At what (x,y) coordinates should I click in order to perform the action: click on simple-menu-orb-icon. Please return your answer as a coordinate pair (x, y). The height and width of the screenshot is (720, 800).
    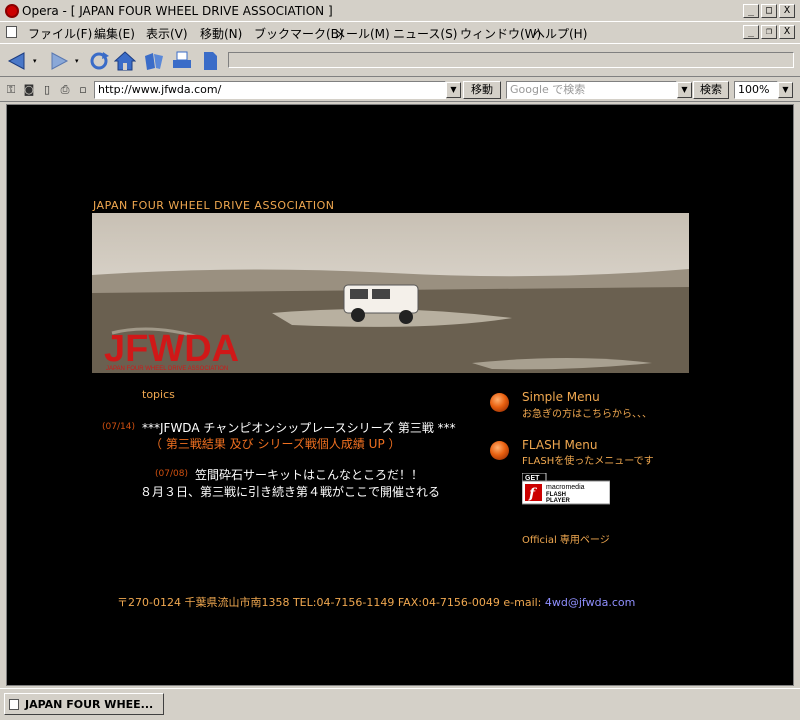
    Looking at the image, I should click on (499, 402).